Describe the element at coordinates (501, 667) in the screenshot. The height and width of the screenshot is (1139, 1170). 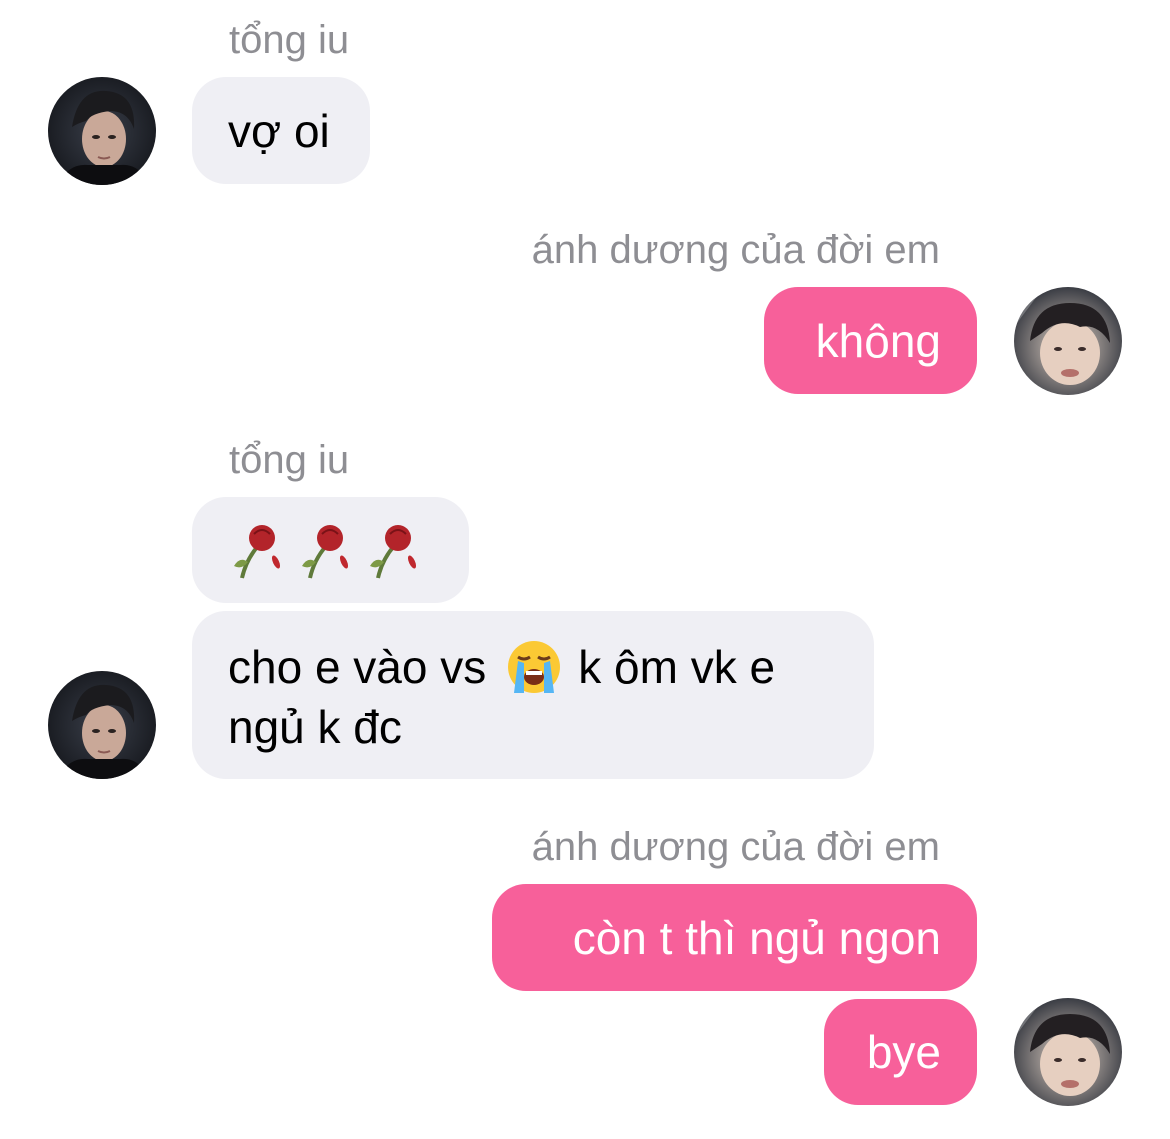
I see `message-line-1: cho e vào vs k ôm vk e` at that location.